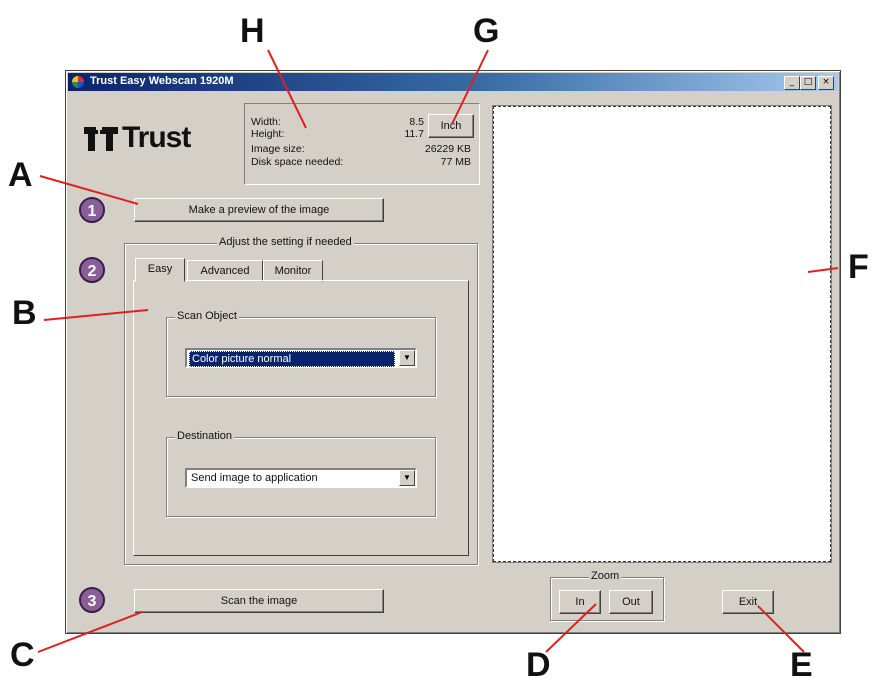 This screenshot has width=880, height=686. I want to click on image-size-label: Image size:, so click(278, 149).